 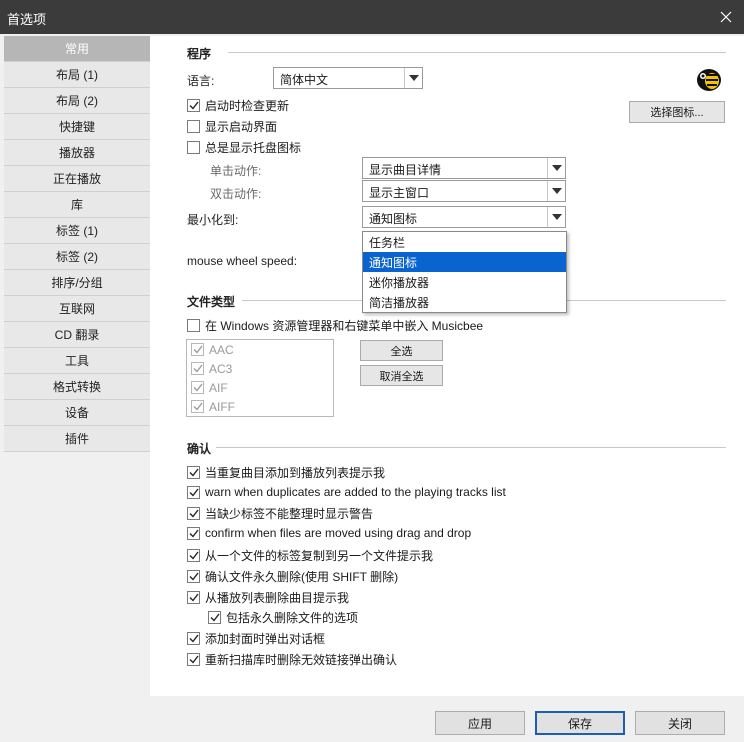 I want to click on sidebar-item-tools: 工具, so click(x=77, y=361).